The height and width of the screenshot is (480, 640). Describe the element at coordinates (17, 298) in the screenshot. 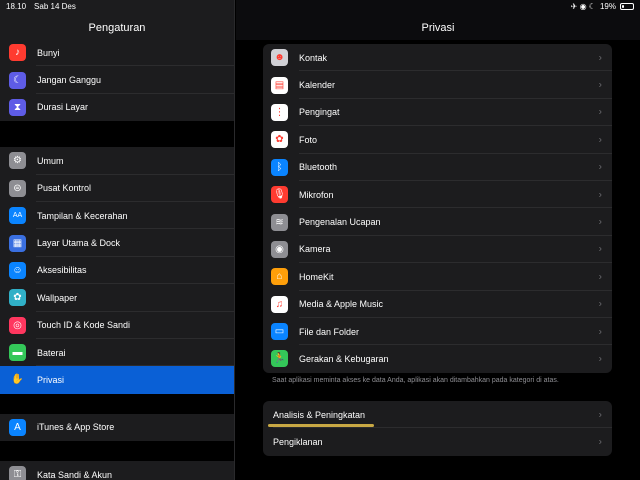

I see `flower-icon: ✿` at that location.